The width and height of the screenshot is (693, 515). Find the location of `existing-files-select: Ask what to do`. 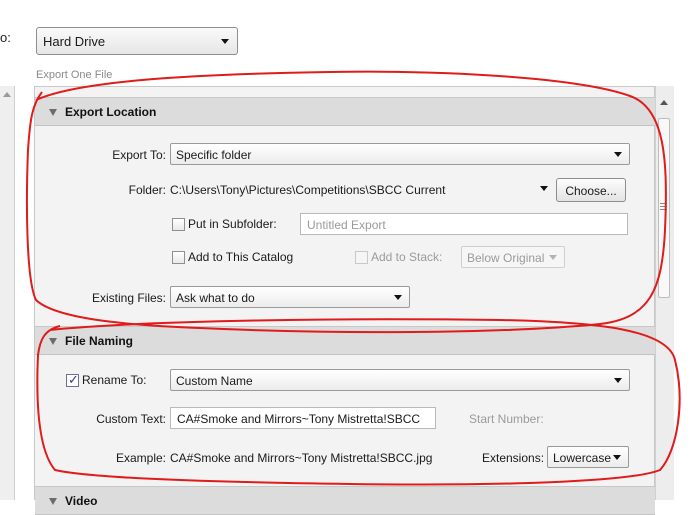

existing-files-select: Ask what to do is located at coordinates (290, 297).